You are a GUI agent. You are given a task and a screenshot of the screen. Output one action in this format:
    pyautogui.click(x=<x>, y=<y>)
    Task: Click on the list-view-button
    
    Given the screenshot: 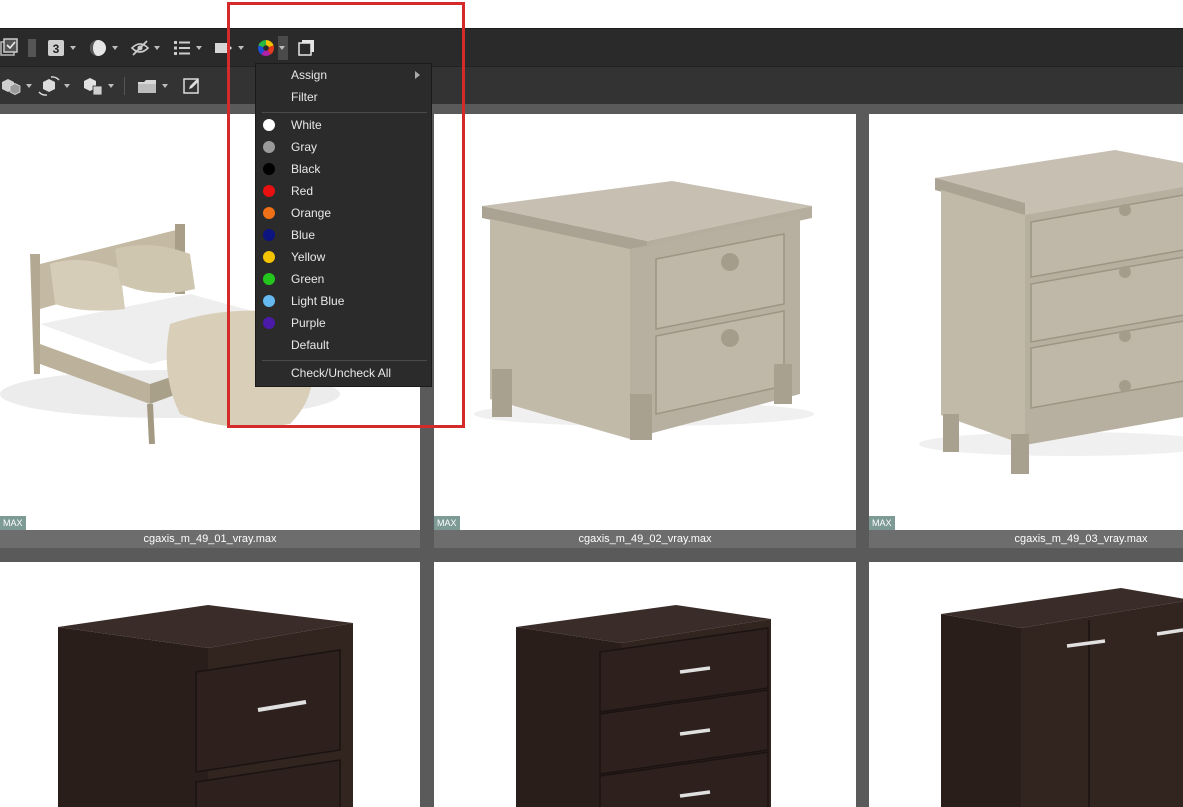 What is the action you would take?
    pyautogui.click(x=187, y=48)
    